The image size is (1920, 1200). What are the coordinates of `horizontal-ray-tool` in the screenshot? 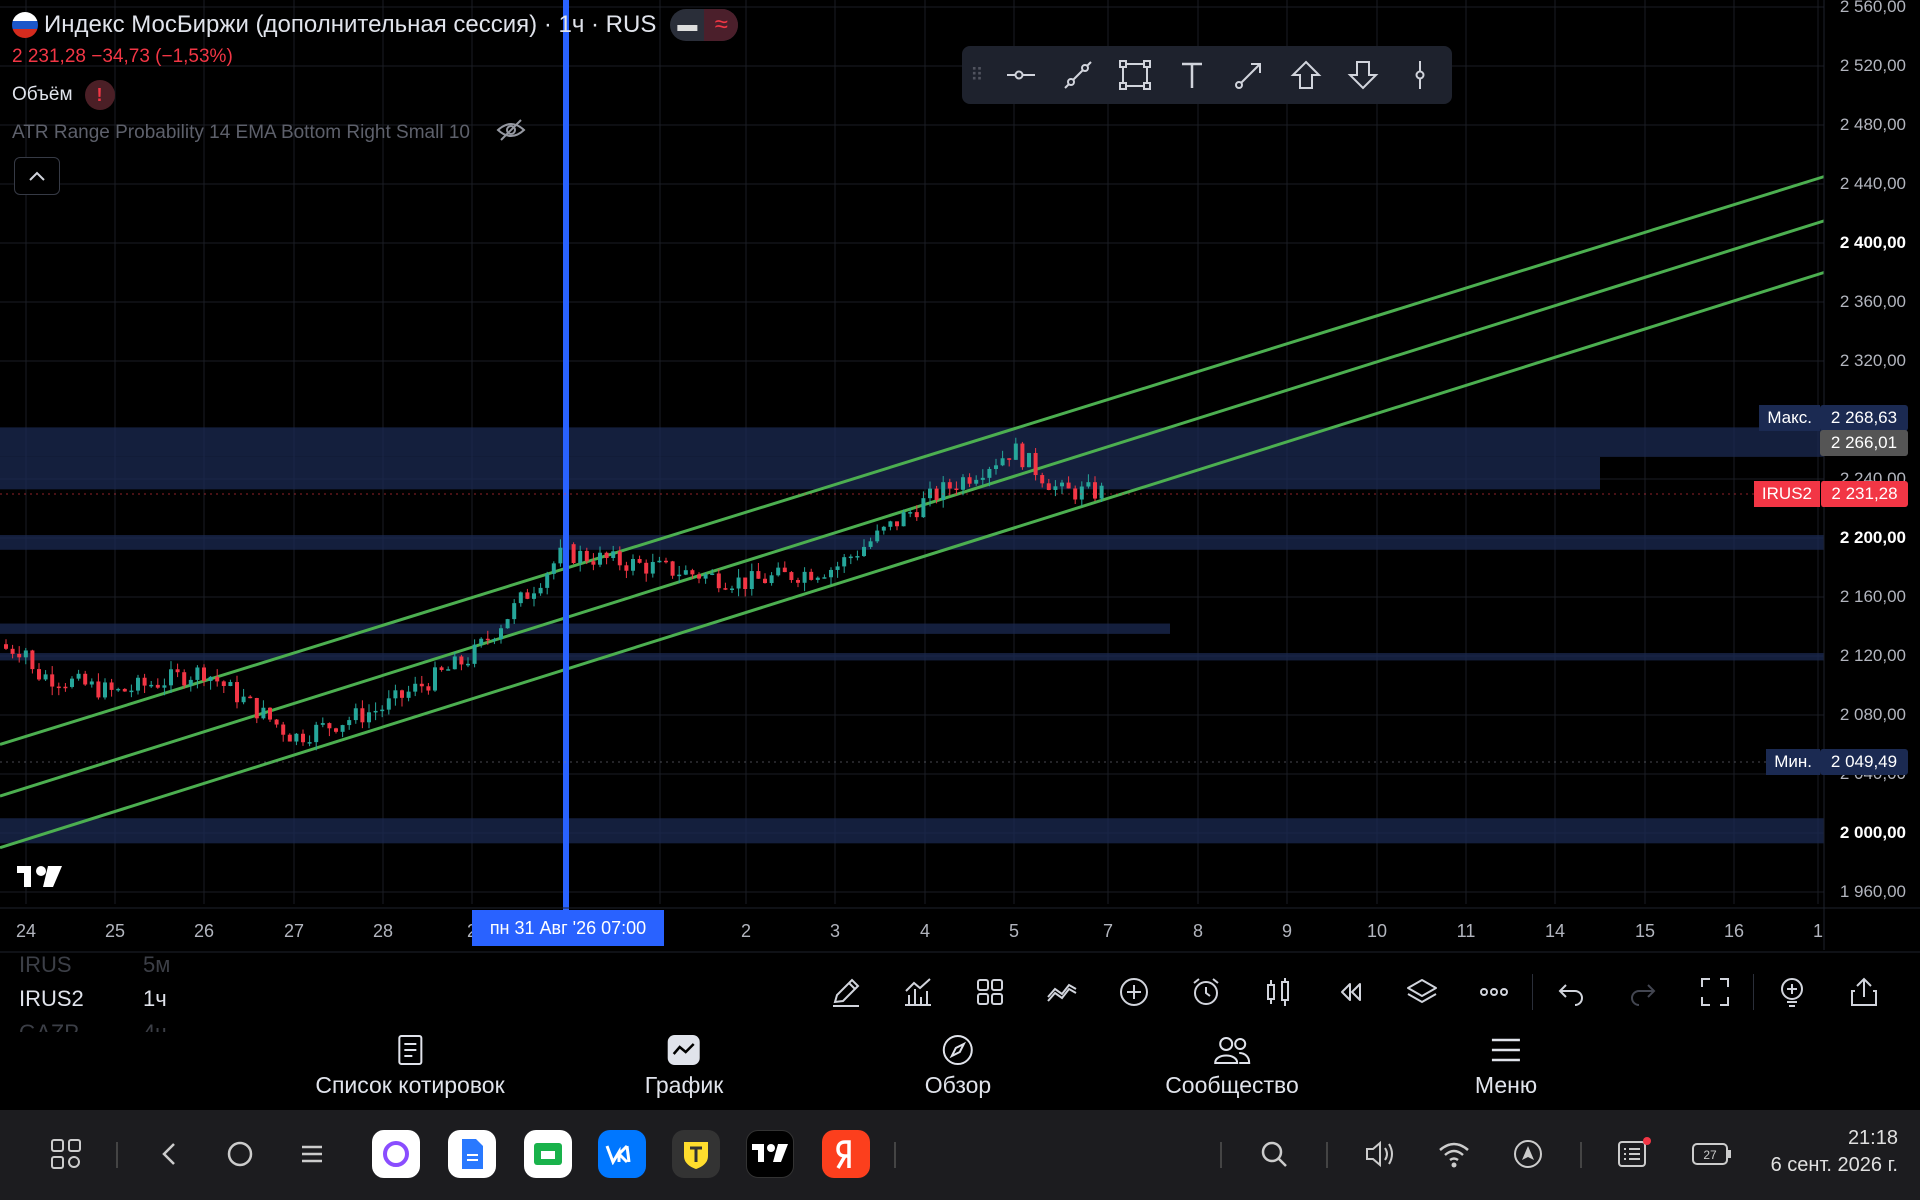 It's located at (1020, 75).